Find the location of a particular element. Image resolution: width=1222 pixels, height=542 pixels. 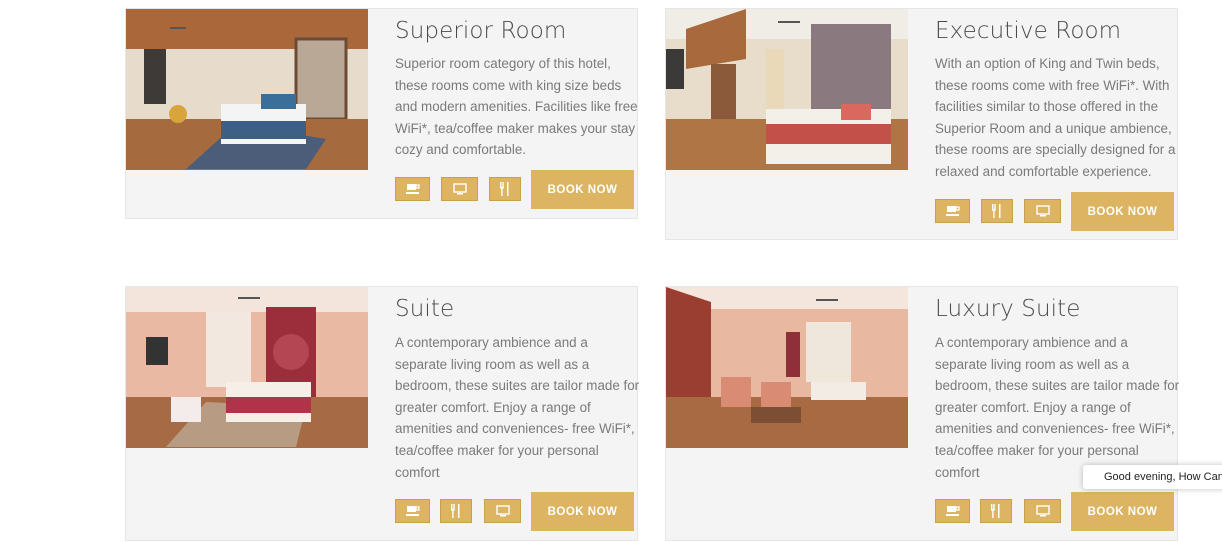

room-title: Luxury Suite is located at coordinates (1008, 309).